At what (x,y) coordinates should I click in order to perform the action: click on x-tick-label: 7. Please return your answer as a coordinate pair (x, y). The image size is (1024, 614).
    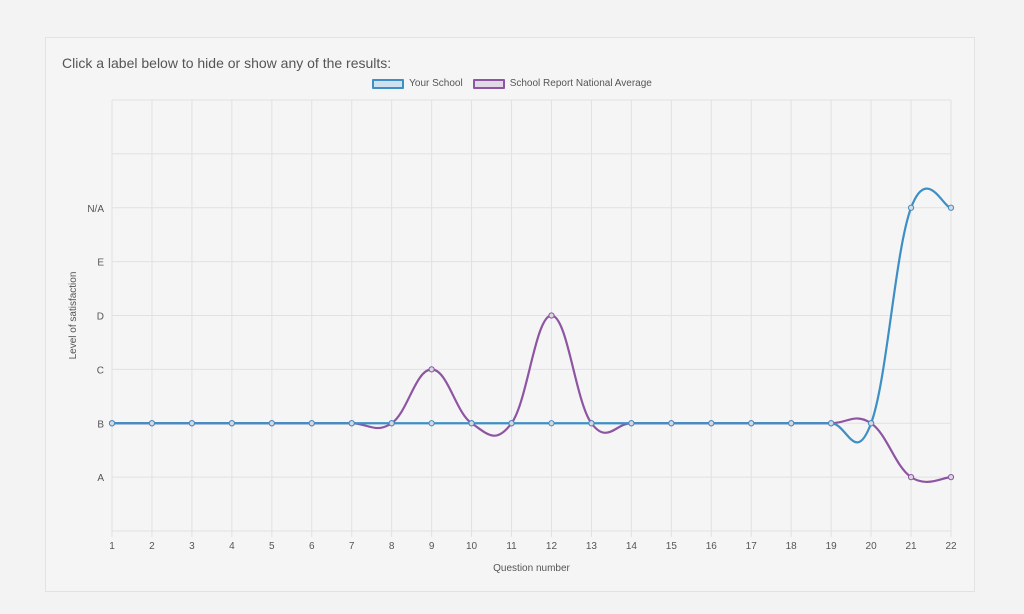
    Looking at the image, I should click on (352, 546).